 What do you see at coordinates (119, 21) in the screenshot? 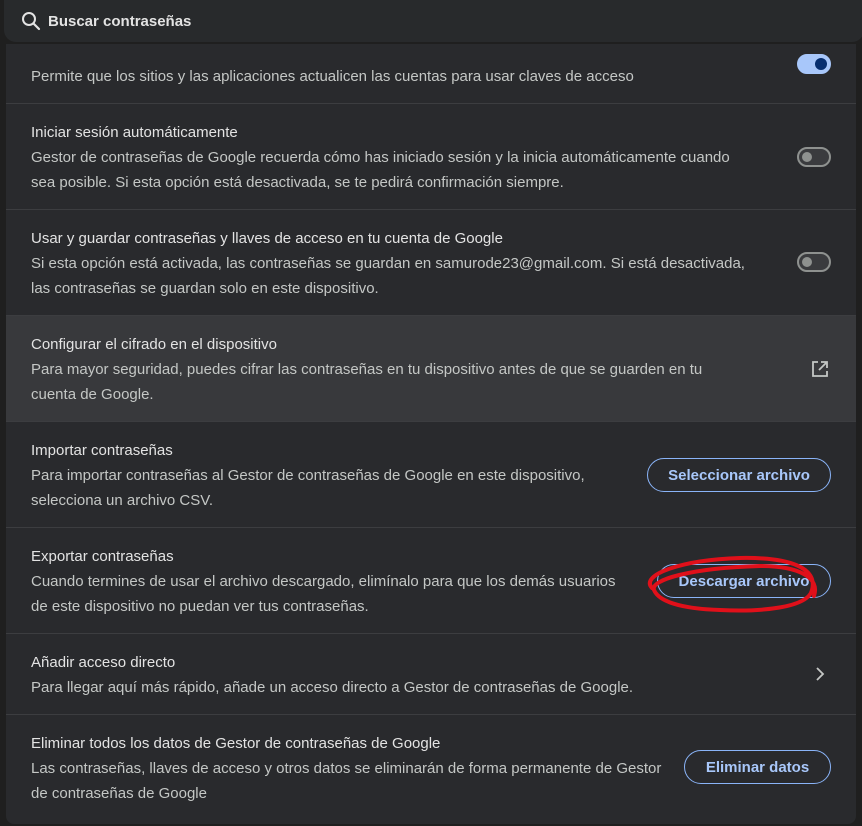
I see `search-input: Buscar contraseñas` at bounding box center [119, 21].